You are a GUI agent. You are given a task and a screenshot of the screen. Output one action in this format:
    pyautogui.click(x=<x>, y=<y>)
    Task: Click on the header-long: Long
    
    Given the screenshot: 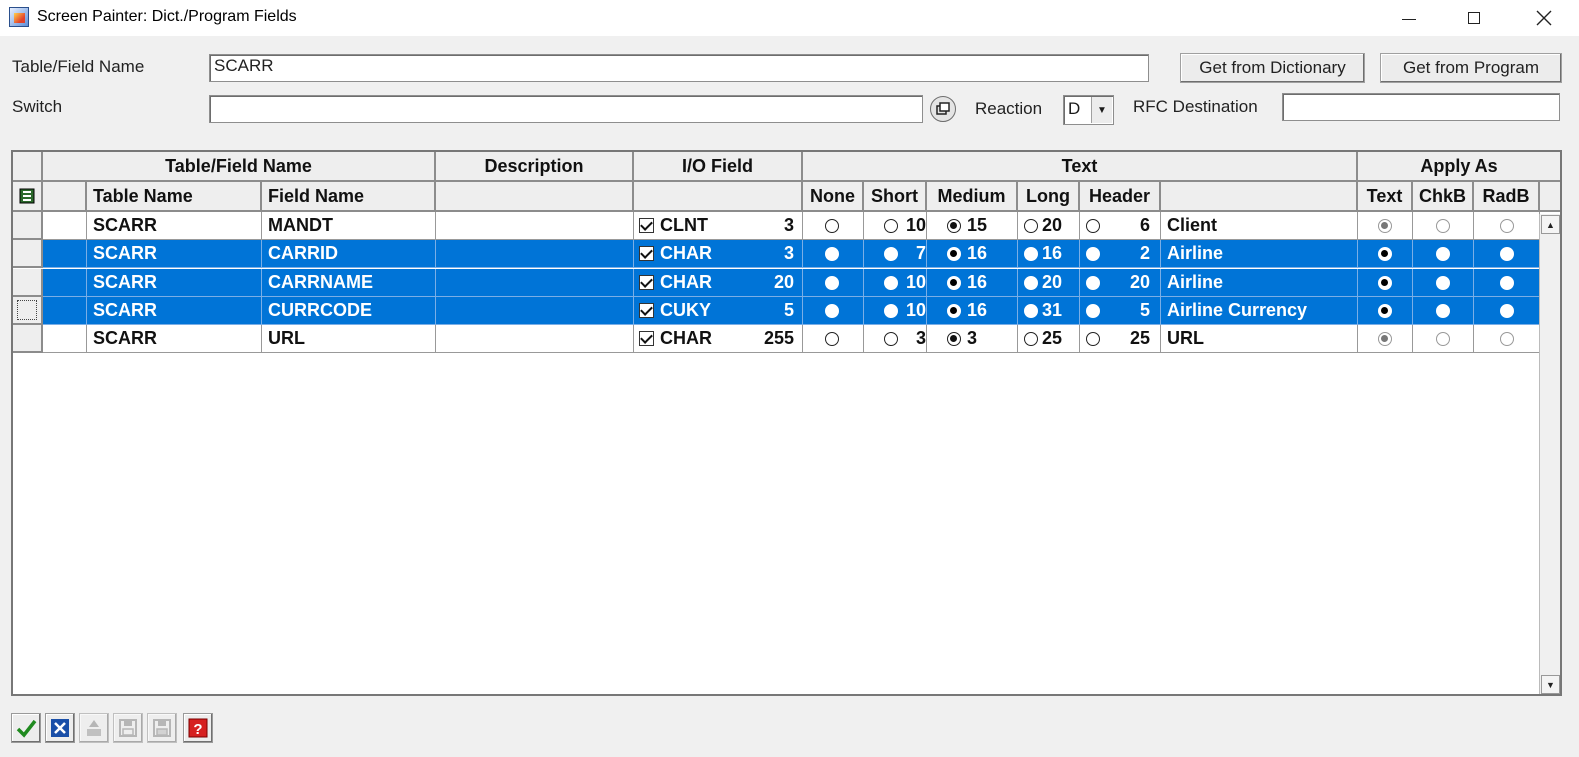 What is the action you would take?
    pyautogui.click(x=1049, y=197)
    